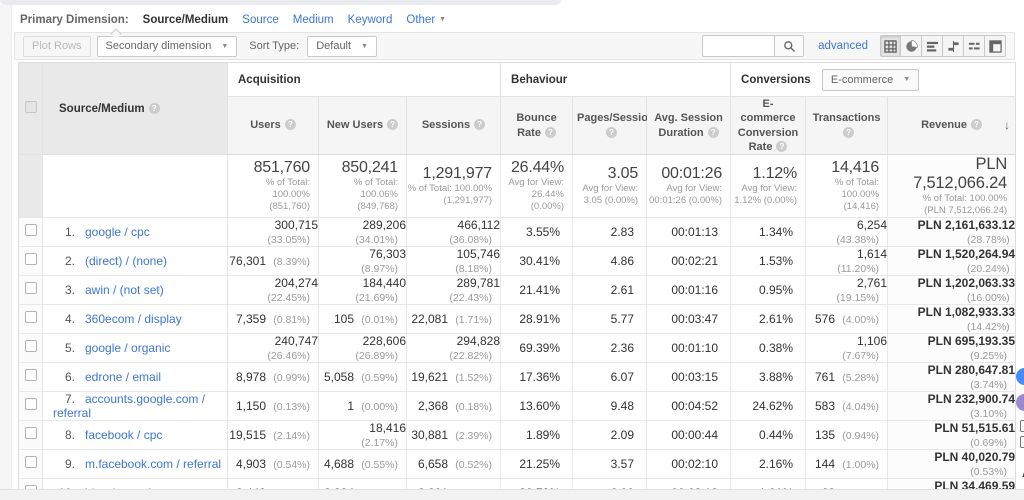  What do you see at coordinates (688, 126) in the screenshot?
I see `column-header-avg-session-duration: Avg. Session Duration?` at bounding box center [688, 126].